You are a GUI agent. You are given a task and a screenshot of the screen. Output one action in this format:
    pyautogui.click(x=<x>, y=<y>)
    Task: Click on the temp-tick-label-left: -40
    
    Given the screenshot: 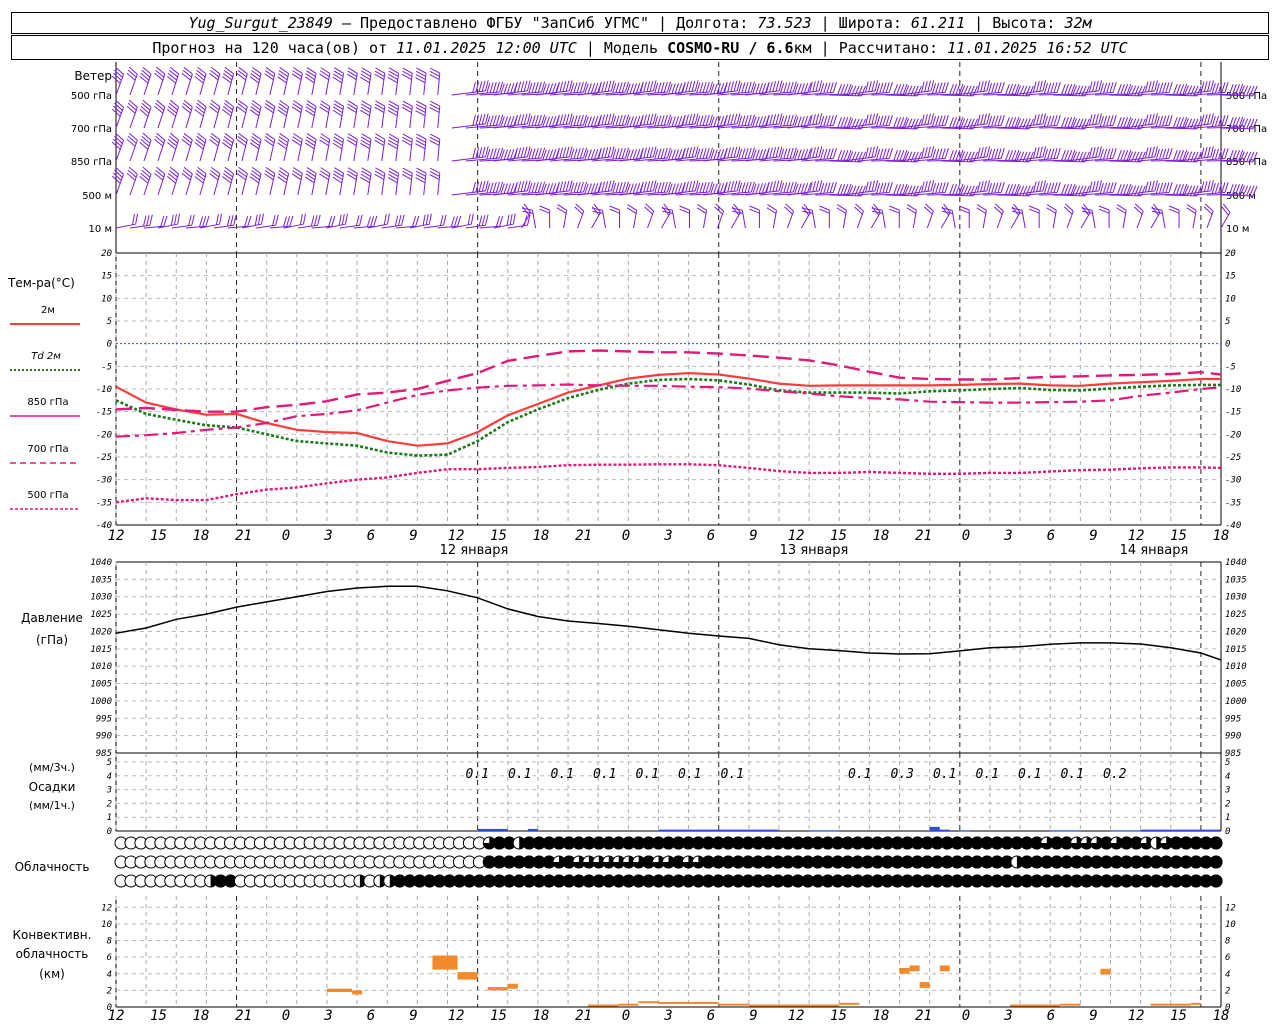 What is the action you would take?
    pyautogui.click(x=104, y=526)
    